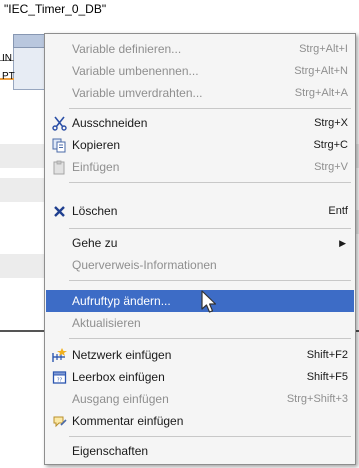 The width and height of the screenshot is (359, 468). I want to click on menu-item-einfuegen: Einfügen Strg+V, so click(200, 167).